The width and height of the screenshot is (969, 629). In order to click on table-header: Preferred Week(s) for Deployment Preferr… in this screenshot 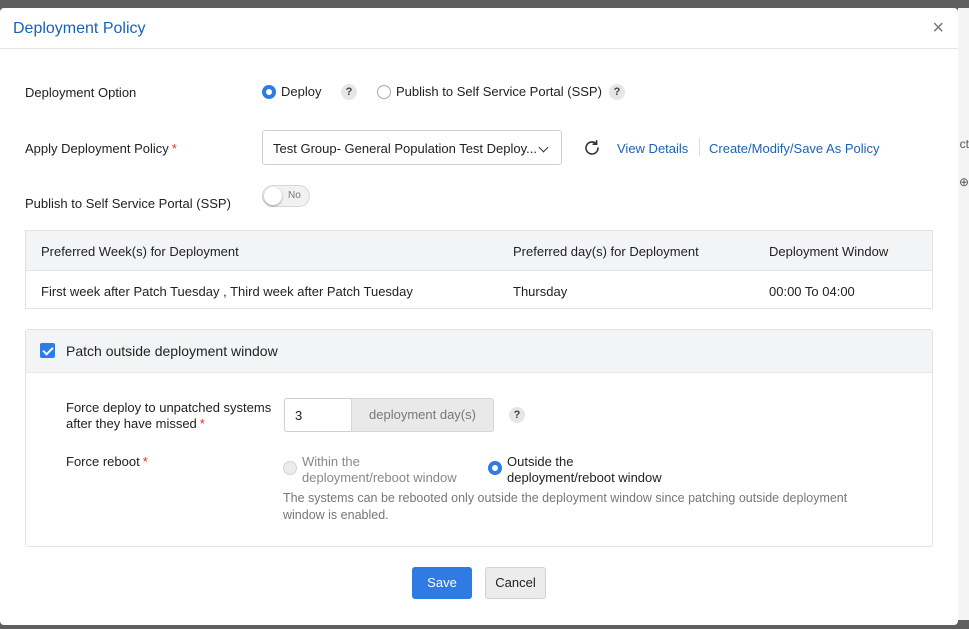, I will do `click(479, 251)`.